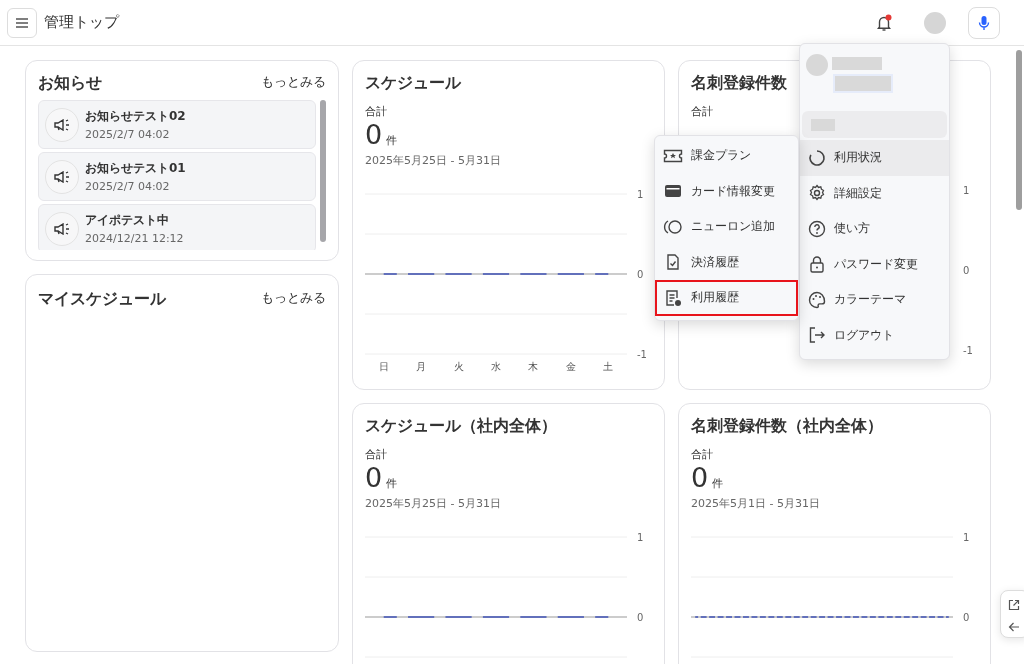 This screenshot has width=1024, height=664. Describe the element at coordinates (570, 366) in the screenshot. I see `axis-category-label: 金` at that location.